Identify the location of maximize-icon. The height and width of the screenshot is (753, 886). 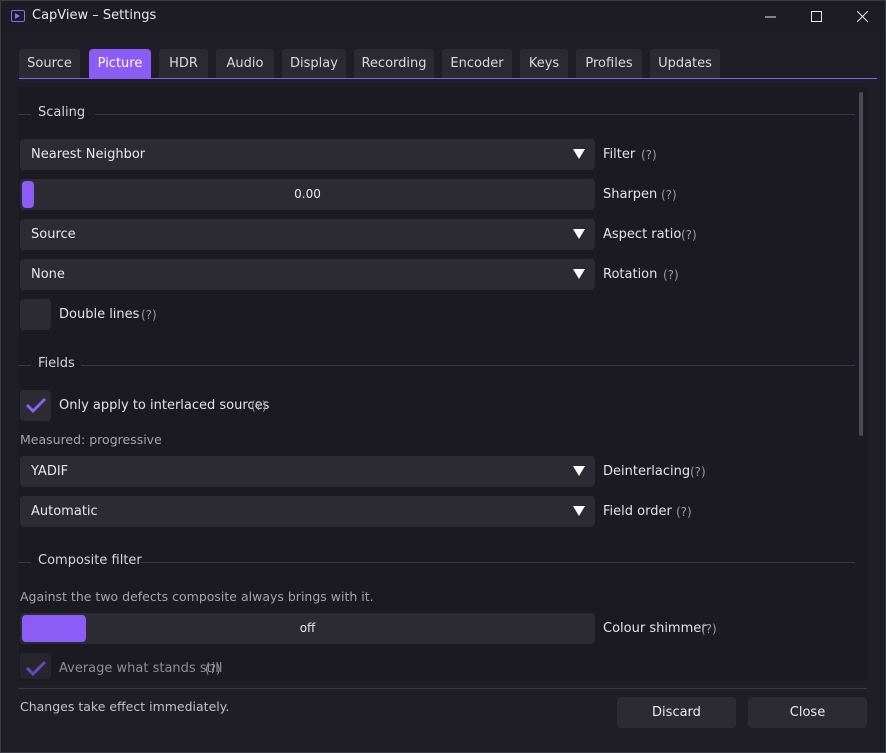
(816, 16).